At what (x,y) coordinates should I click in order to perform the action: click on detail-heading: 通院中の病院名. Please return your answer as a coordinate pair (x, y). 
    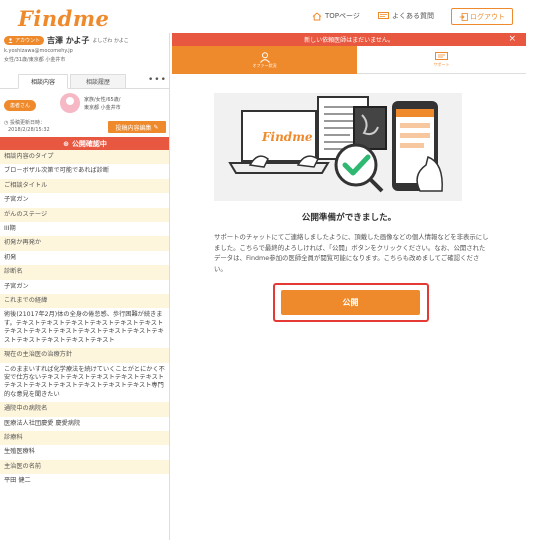
    Looking at the image, I should click on (84, 409).